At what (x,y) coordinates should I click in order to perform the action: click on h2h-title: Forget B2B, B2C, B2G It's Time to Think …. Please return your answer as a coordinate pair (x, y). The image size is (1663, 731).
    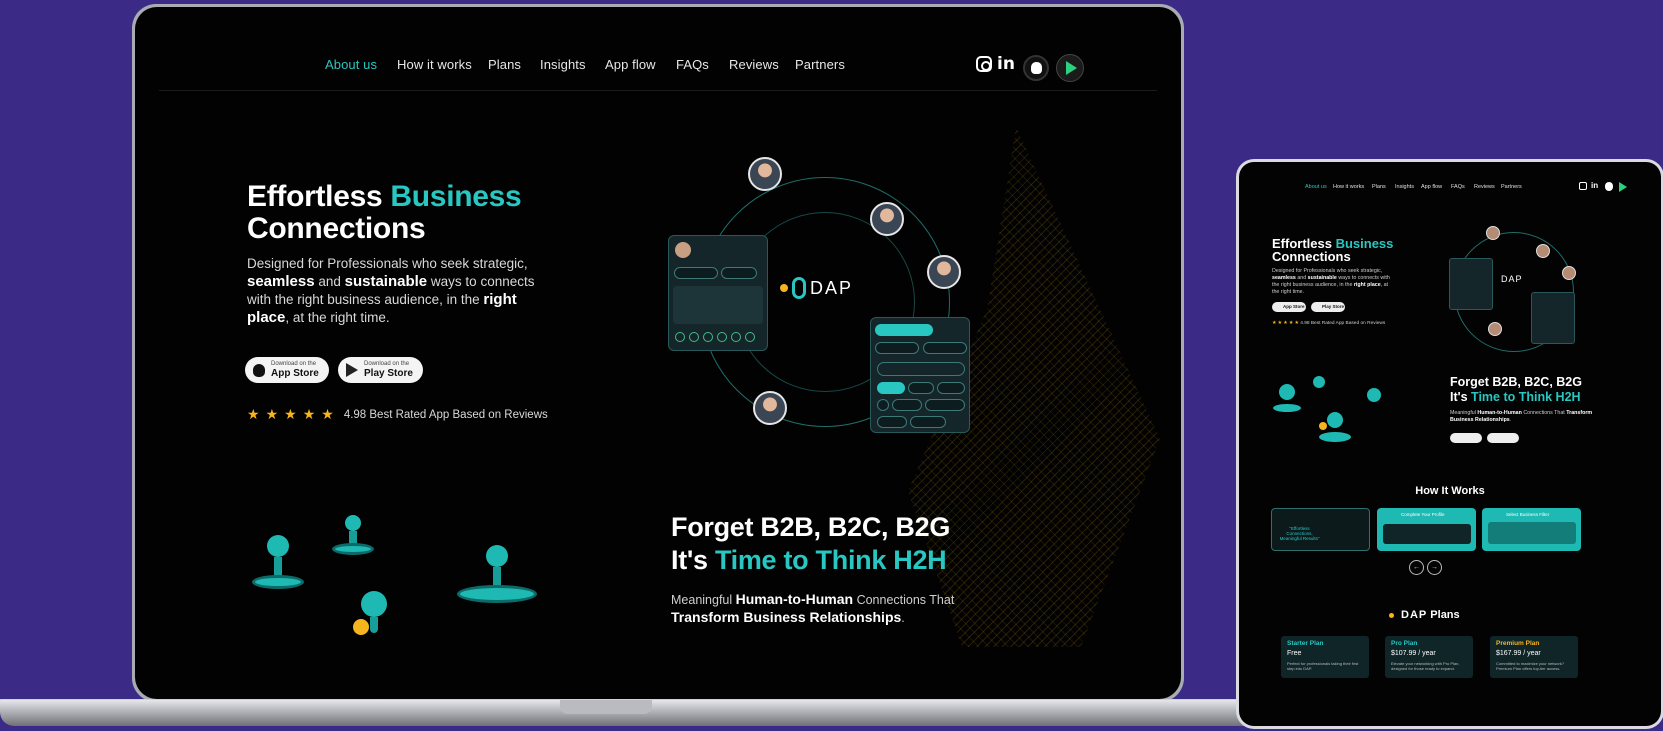
    Looking at the image, I should click on (811, 543).